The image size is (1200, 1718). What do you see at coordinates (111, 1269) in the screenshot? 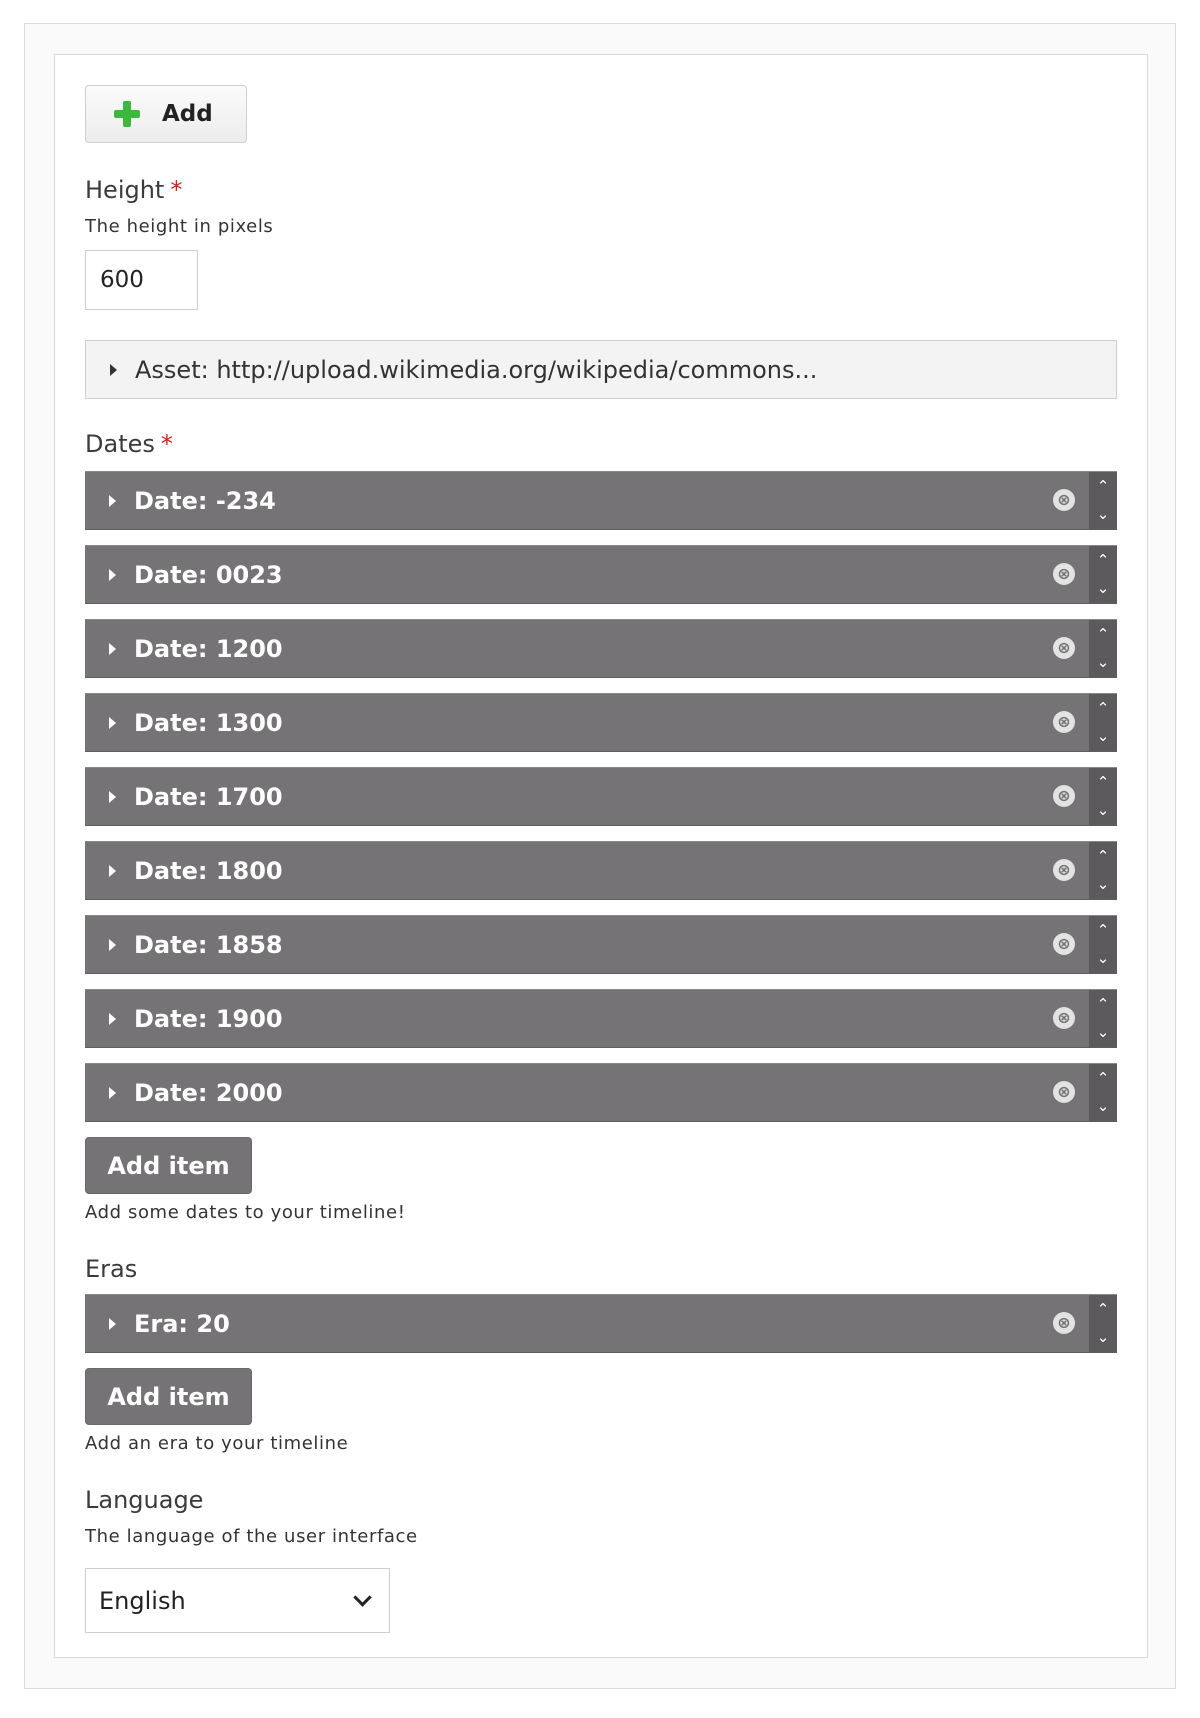
I see `eras-label: Eras` at bounding box center [111, 1269].